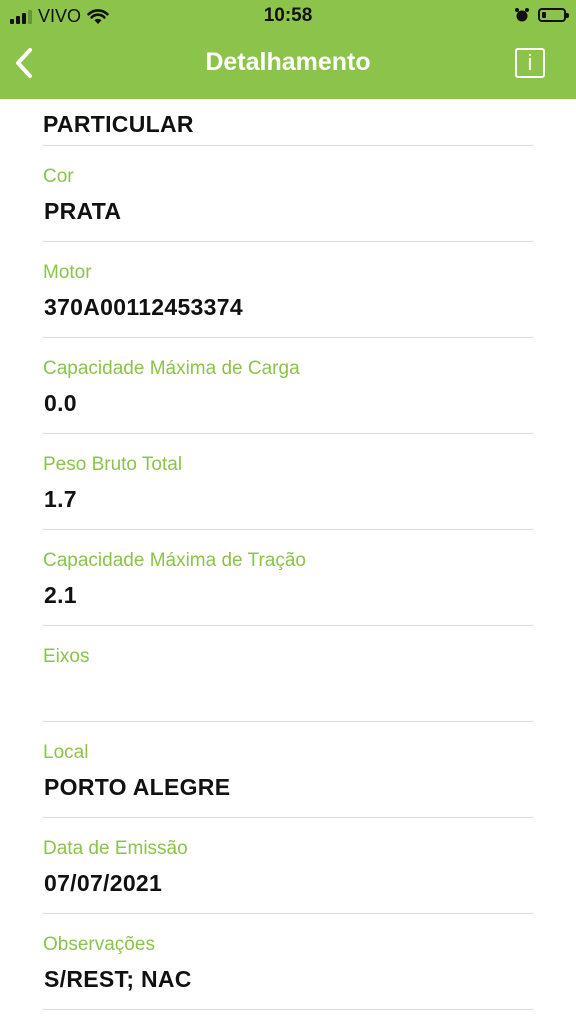 The height and width of the screenshot is (1024, 576). I want to click on detail-value: PORTO ALEGRE, so click(137, 787).